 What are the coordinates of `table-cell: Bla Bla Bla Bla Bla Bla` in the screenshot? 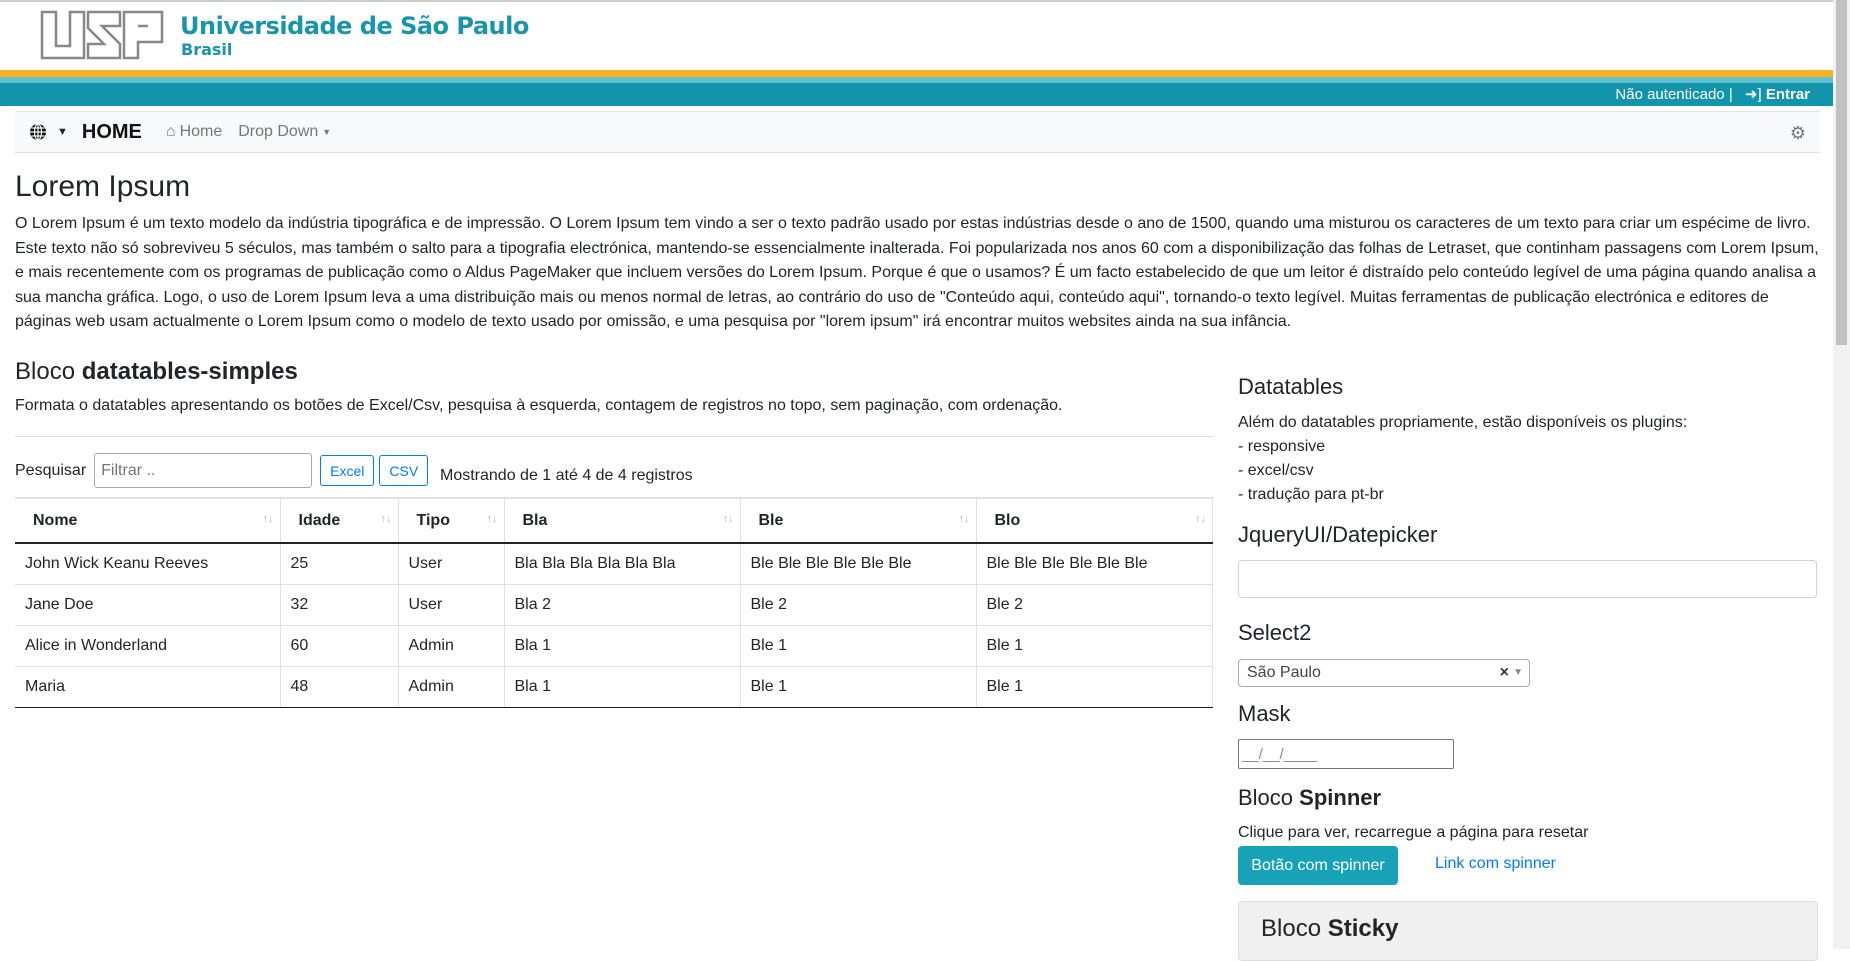 It's located at (622, 563).